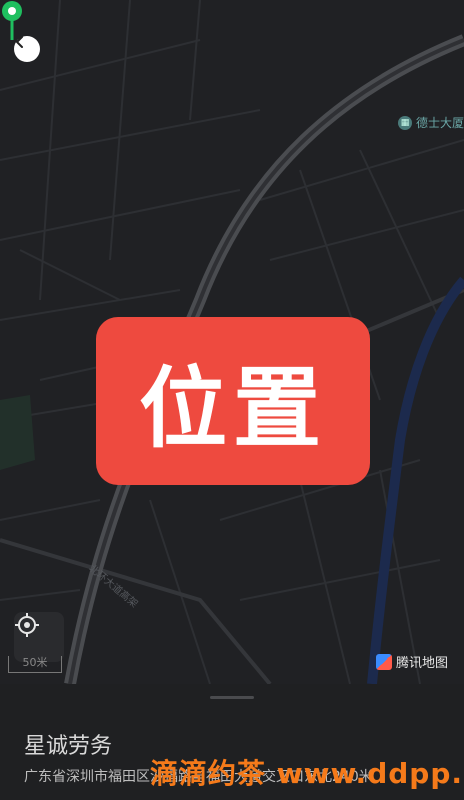 This screenshot has height=800, width=464. Describe the element at coordinates (35, 664) in the screenshot. I see `map-scale: 50米` at that location.